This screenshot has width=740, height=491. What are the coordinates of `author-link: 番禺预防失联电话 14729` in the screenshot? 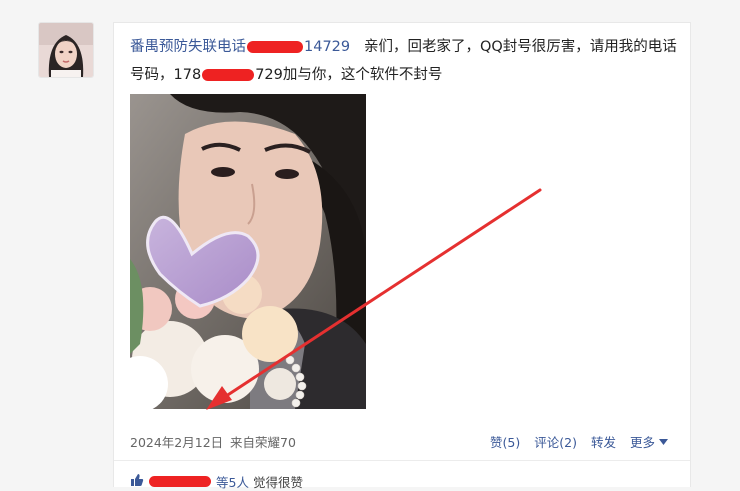 It's located at (240, 47).